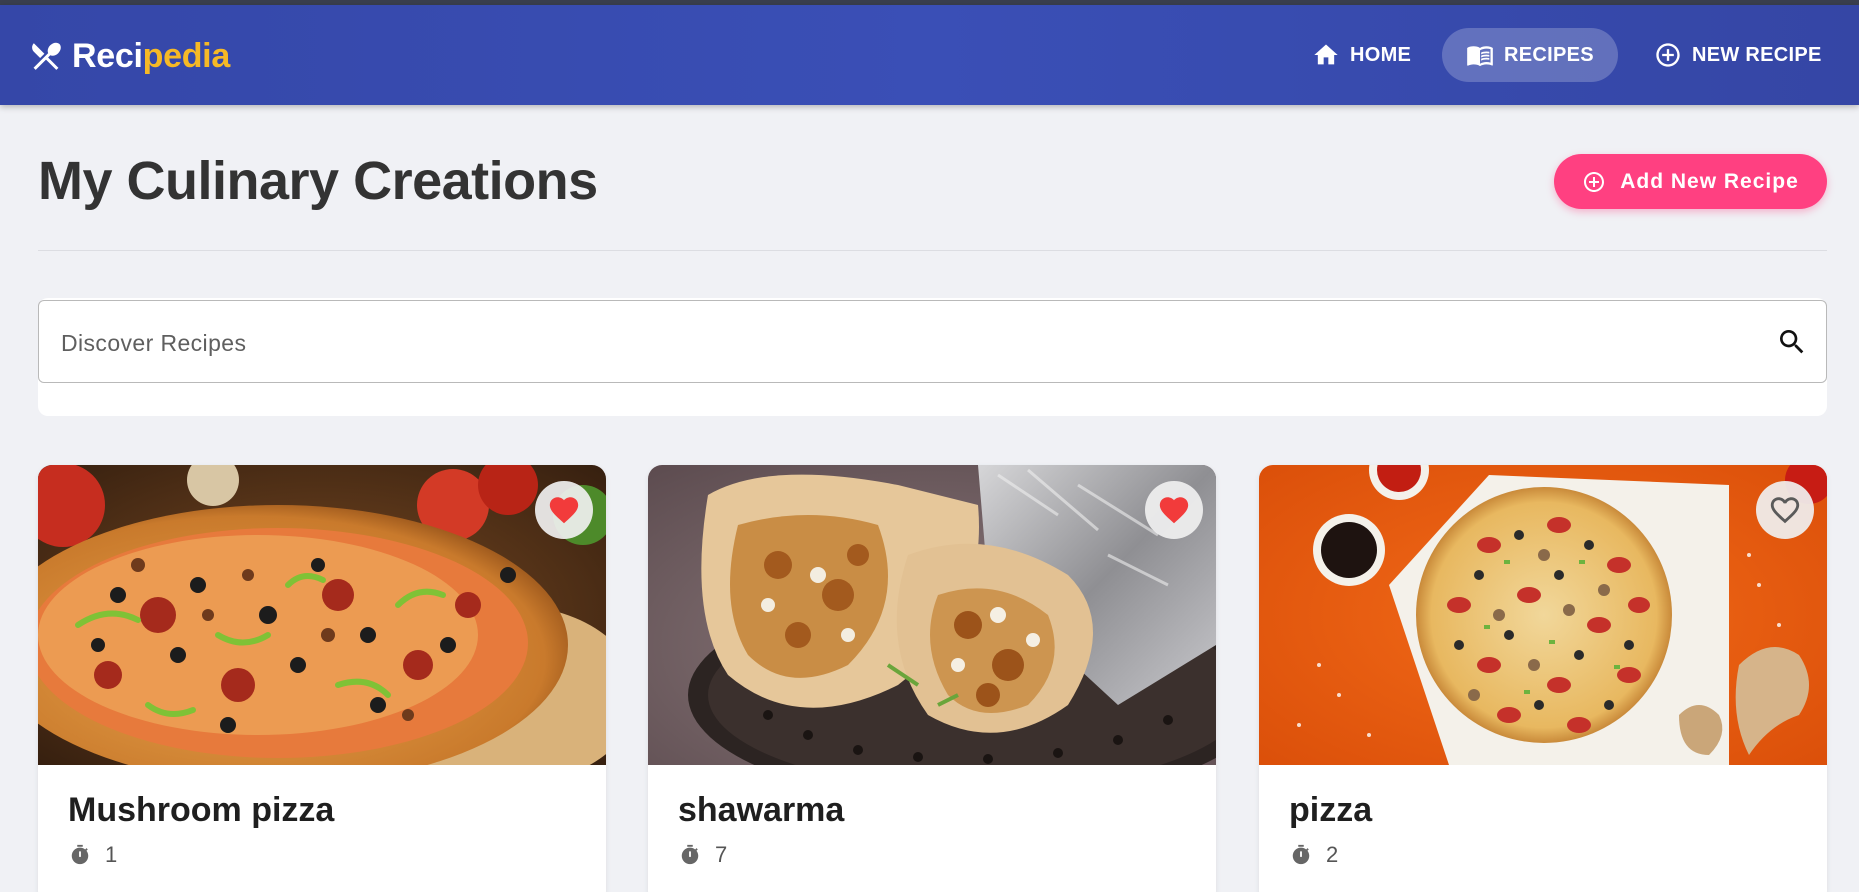 The image size is (1859, 892). What do you see at coordinates (1792, 342) in the screenshot?
I see `search-icon` at bounding box center [1792, 342].